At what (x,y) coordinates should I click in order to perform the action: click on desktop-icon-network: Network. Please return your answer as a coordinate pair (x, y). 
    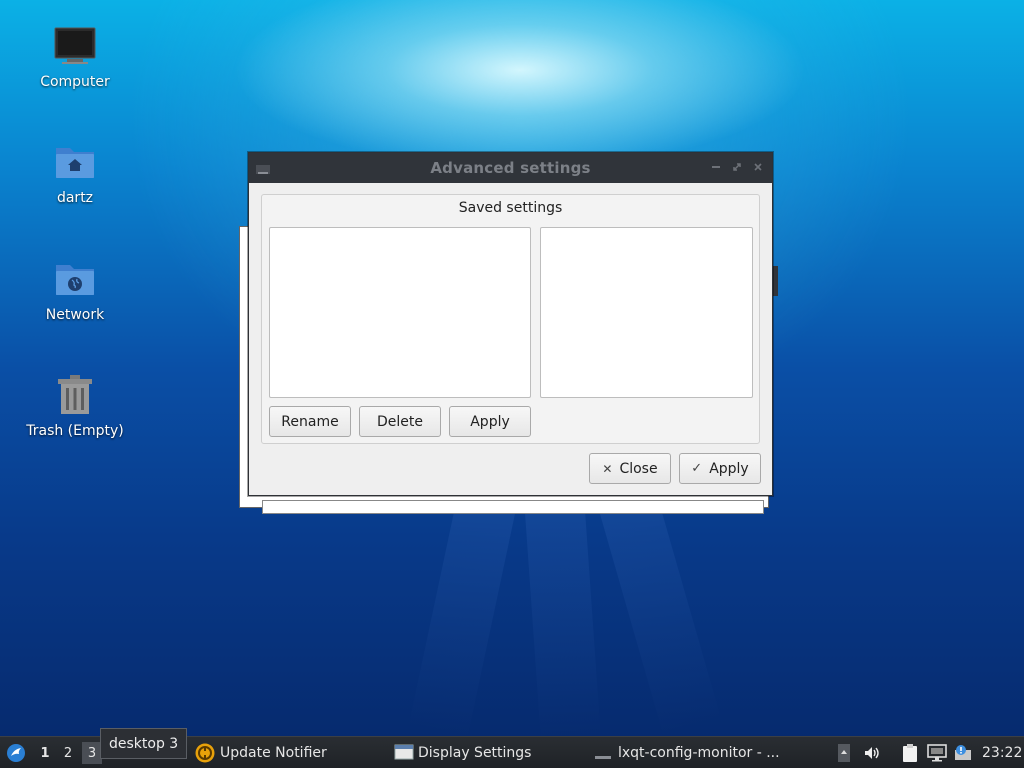
    Looking at the image, I should click on (75, 289).